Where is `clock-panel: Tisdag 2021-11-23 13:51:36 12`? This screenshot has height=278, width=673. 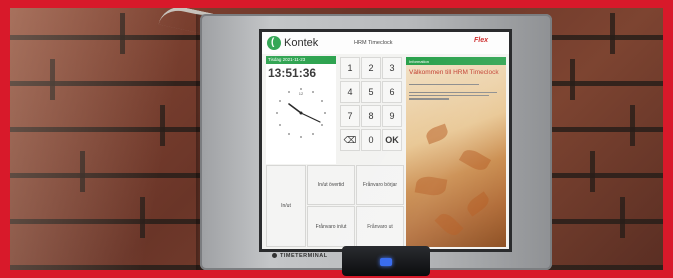
clock-panel: Tisdag 2021-11-23 13:51:36 12 is located at coordinates (301, 110).